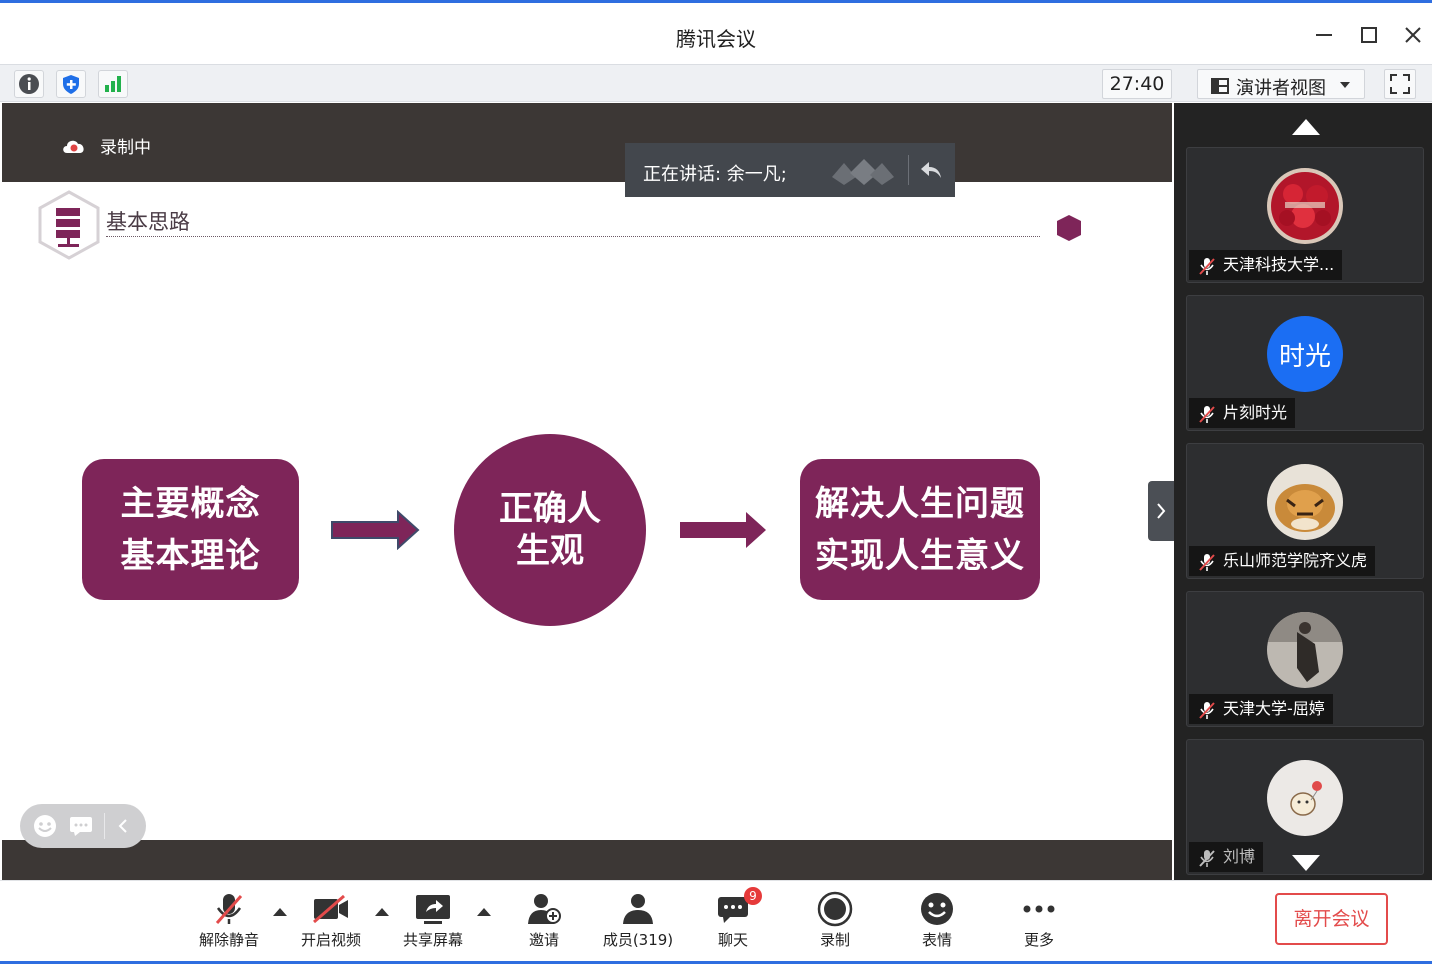 Image resolution: width=1432 pixels, height=964 pixels. I want to click on circle-line-2: 生观, so click(550, 551).